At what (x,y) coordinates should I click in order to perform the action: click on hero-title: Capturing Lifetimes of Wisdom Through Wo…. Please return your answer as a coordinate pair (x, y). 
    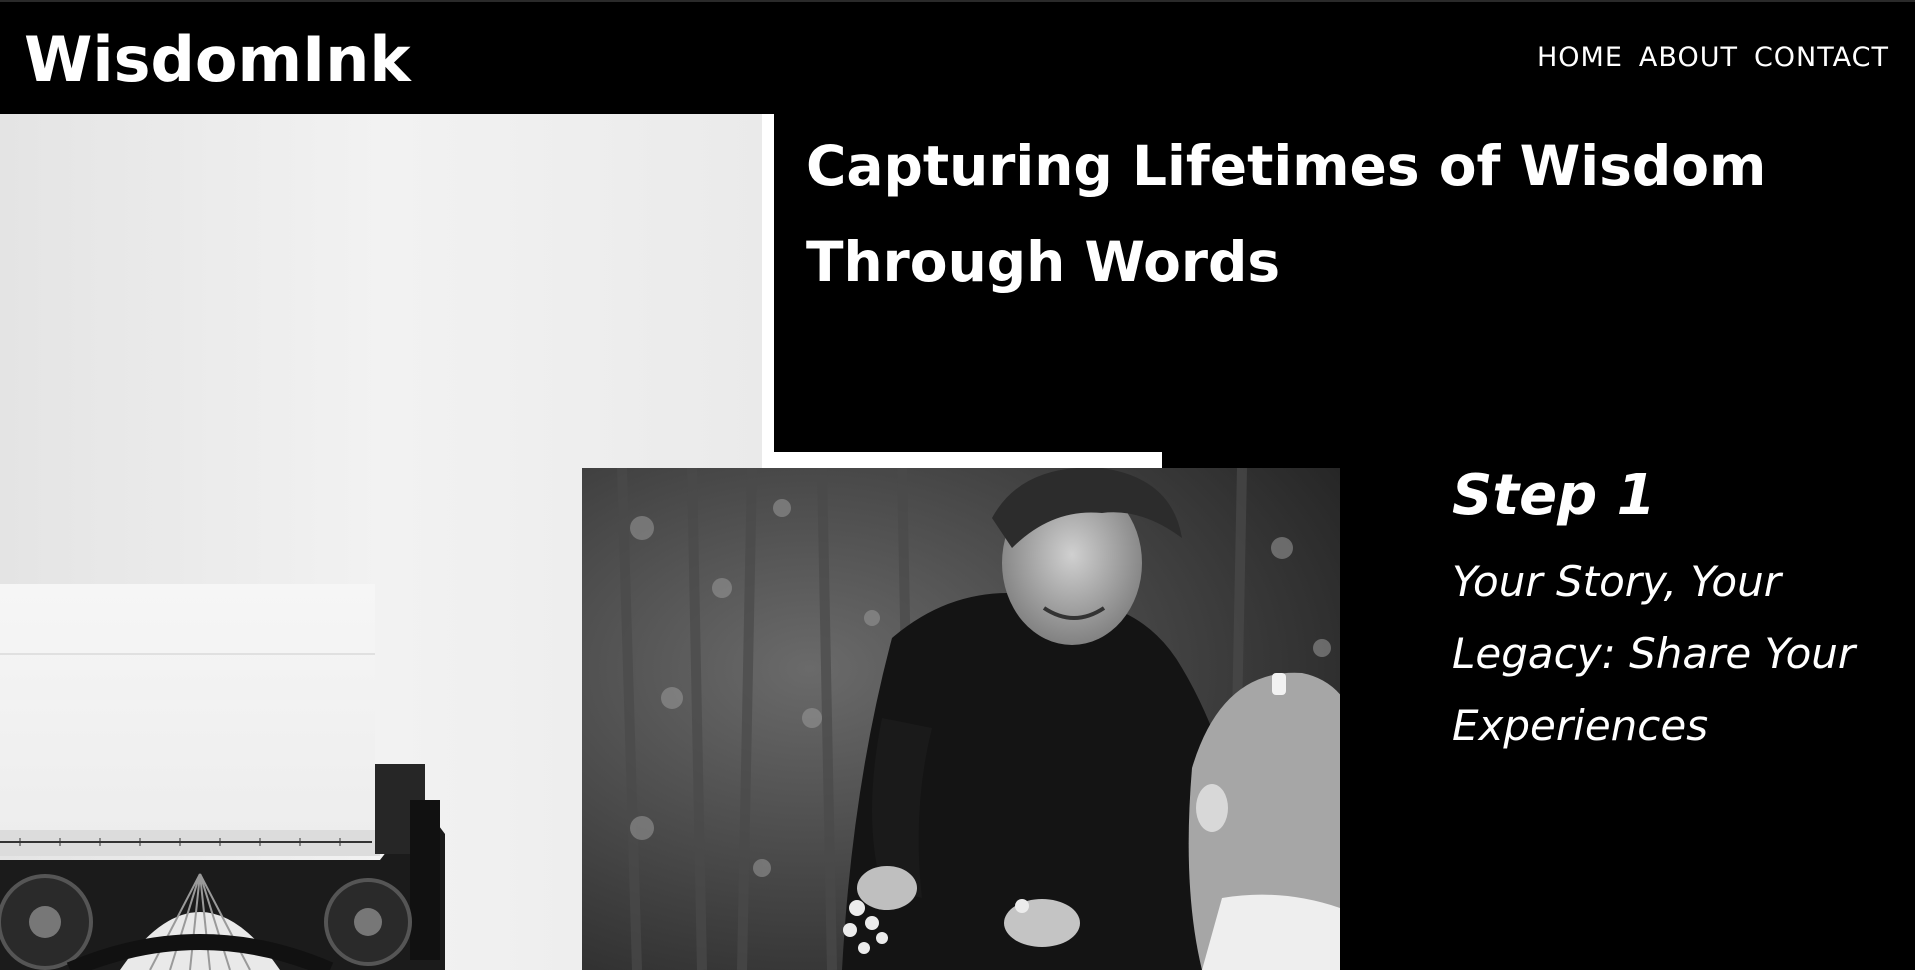
    Looking at the image, I should click on (1316, 214).